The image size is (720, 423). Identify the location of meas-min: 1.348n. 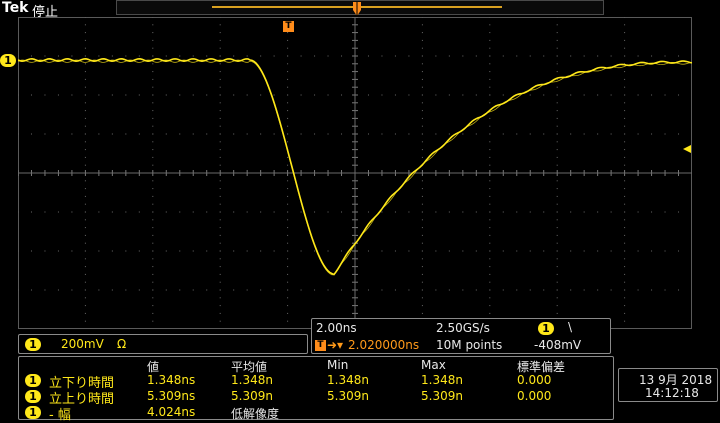
(348, 380).